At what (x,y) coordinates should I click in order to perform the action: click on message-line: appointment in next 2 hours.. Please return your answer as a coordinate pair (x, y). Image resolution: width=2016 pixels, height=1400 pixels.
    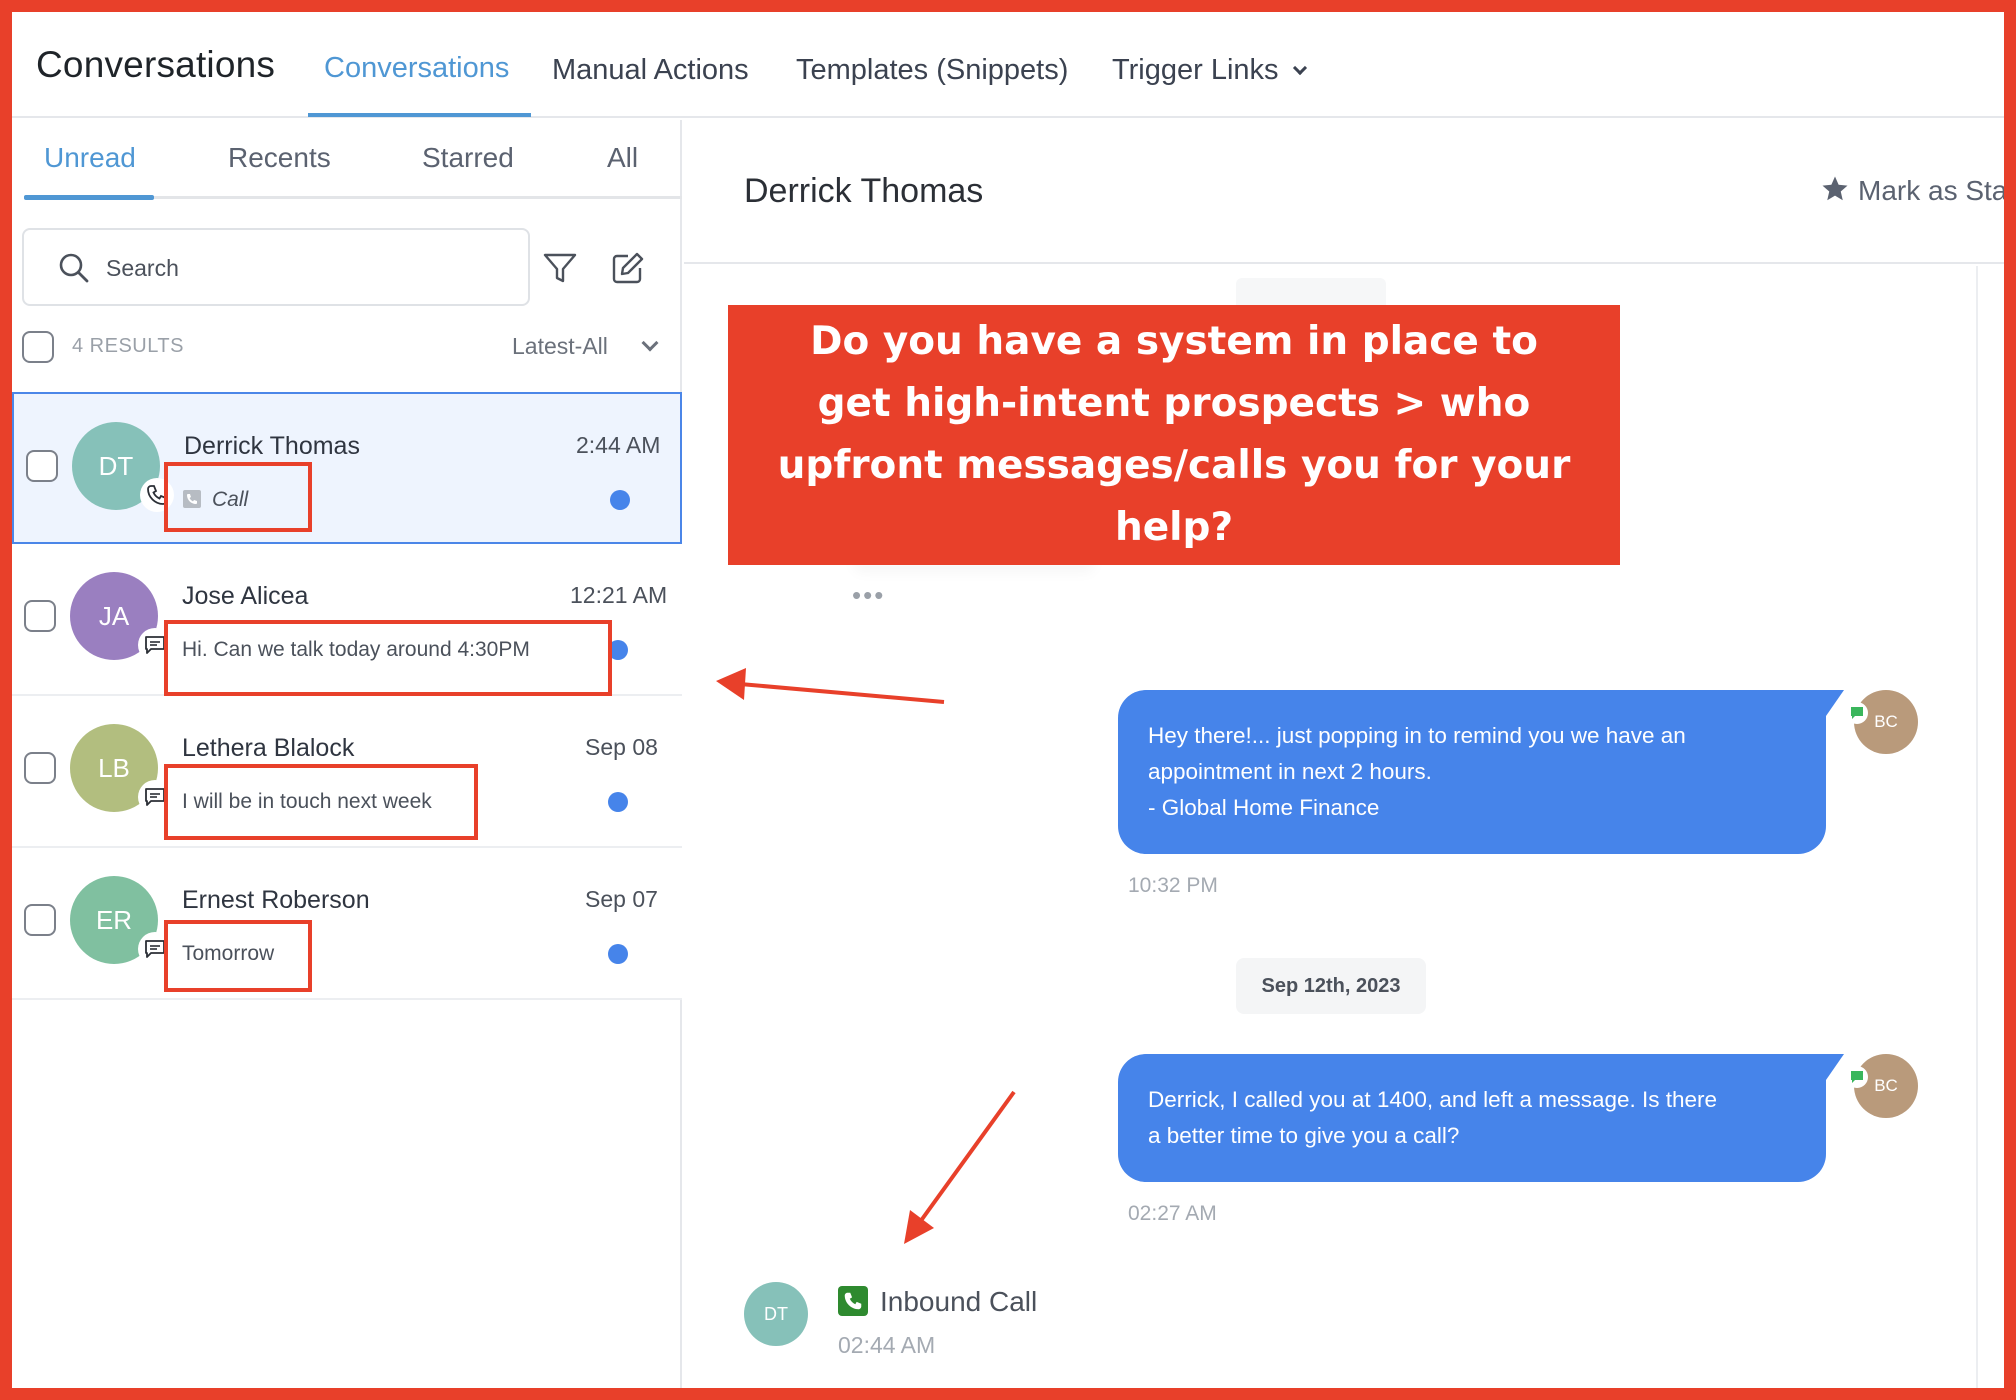
    Looking at the image, I should click on (1290, 771).